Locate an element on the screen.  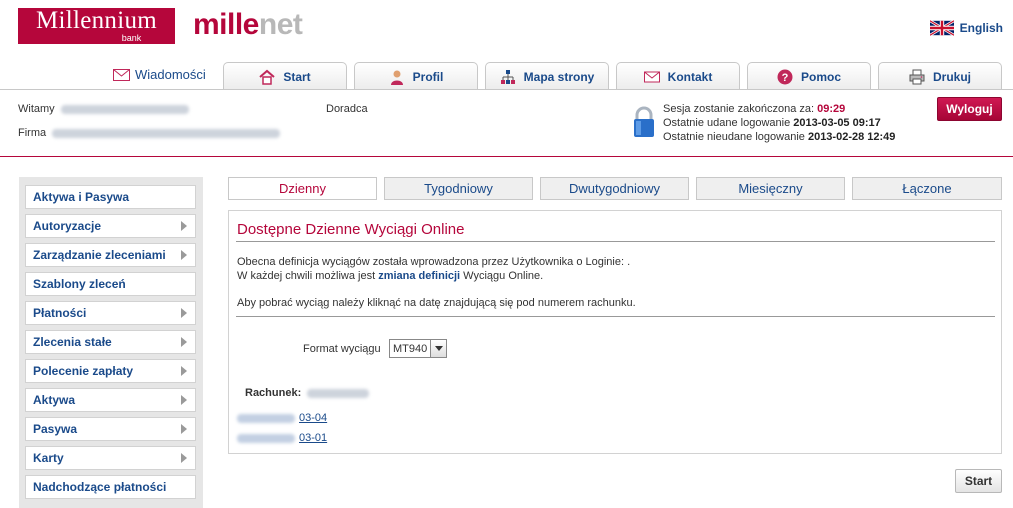
uk-flag-icon is located at coordinates (941, 28).